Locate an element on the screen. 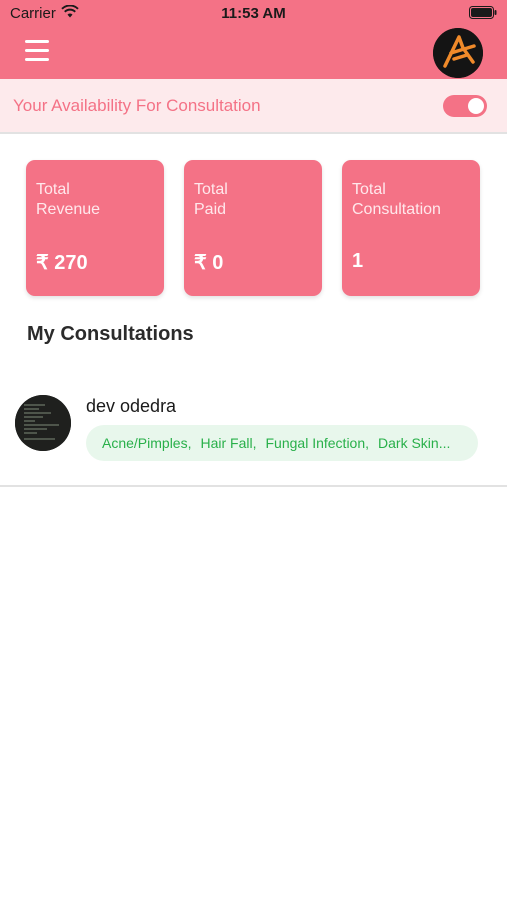  toggle-knob is located at coordinates (476, 105).